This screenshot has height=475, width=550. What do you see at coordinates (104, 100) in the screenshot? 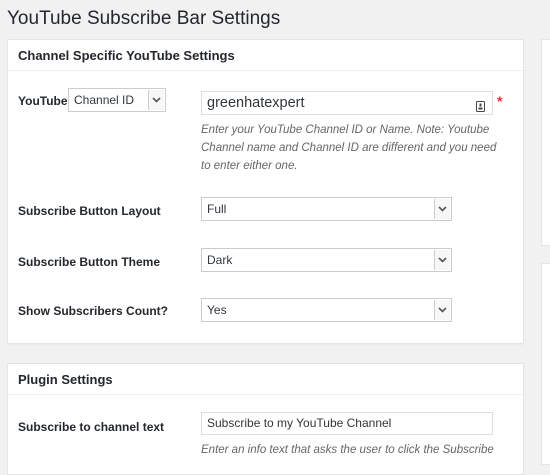
I see `channel-id-type-value: Channel ID` at bounding box center [104, 100].